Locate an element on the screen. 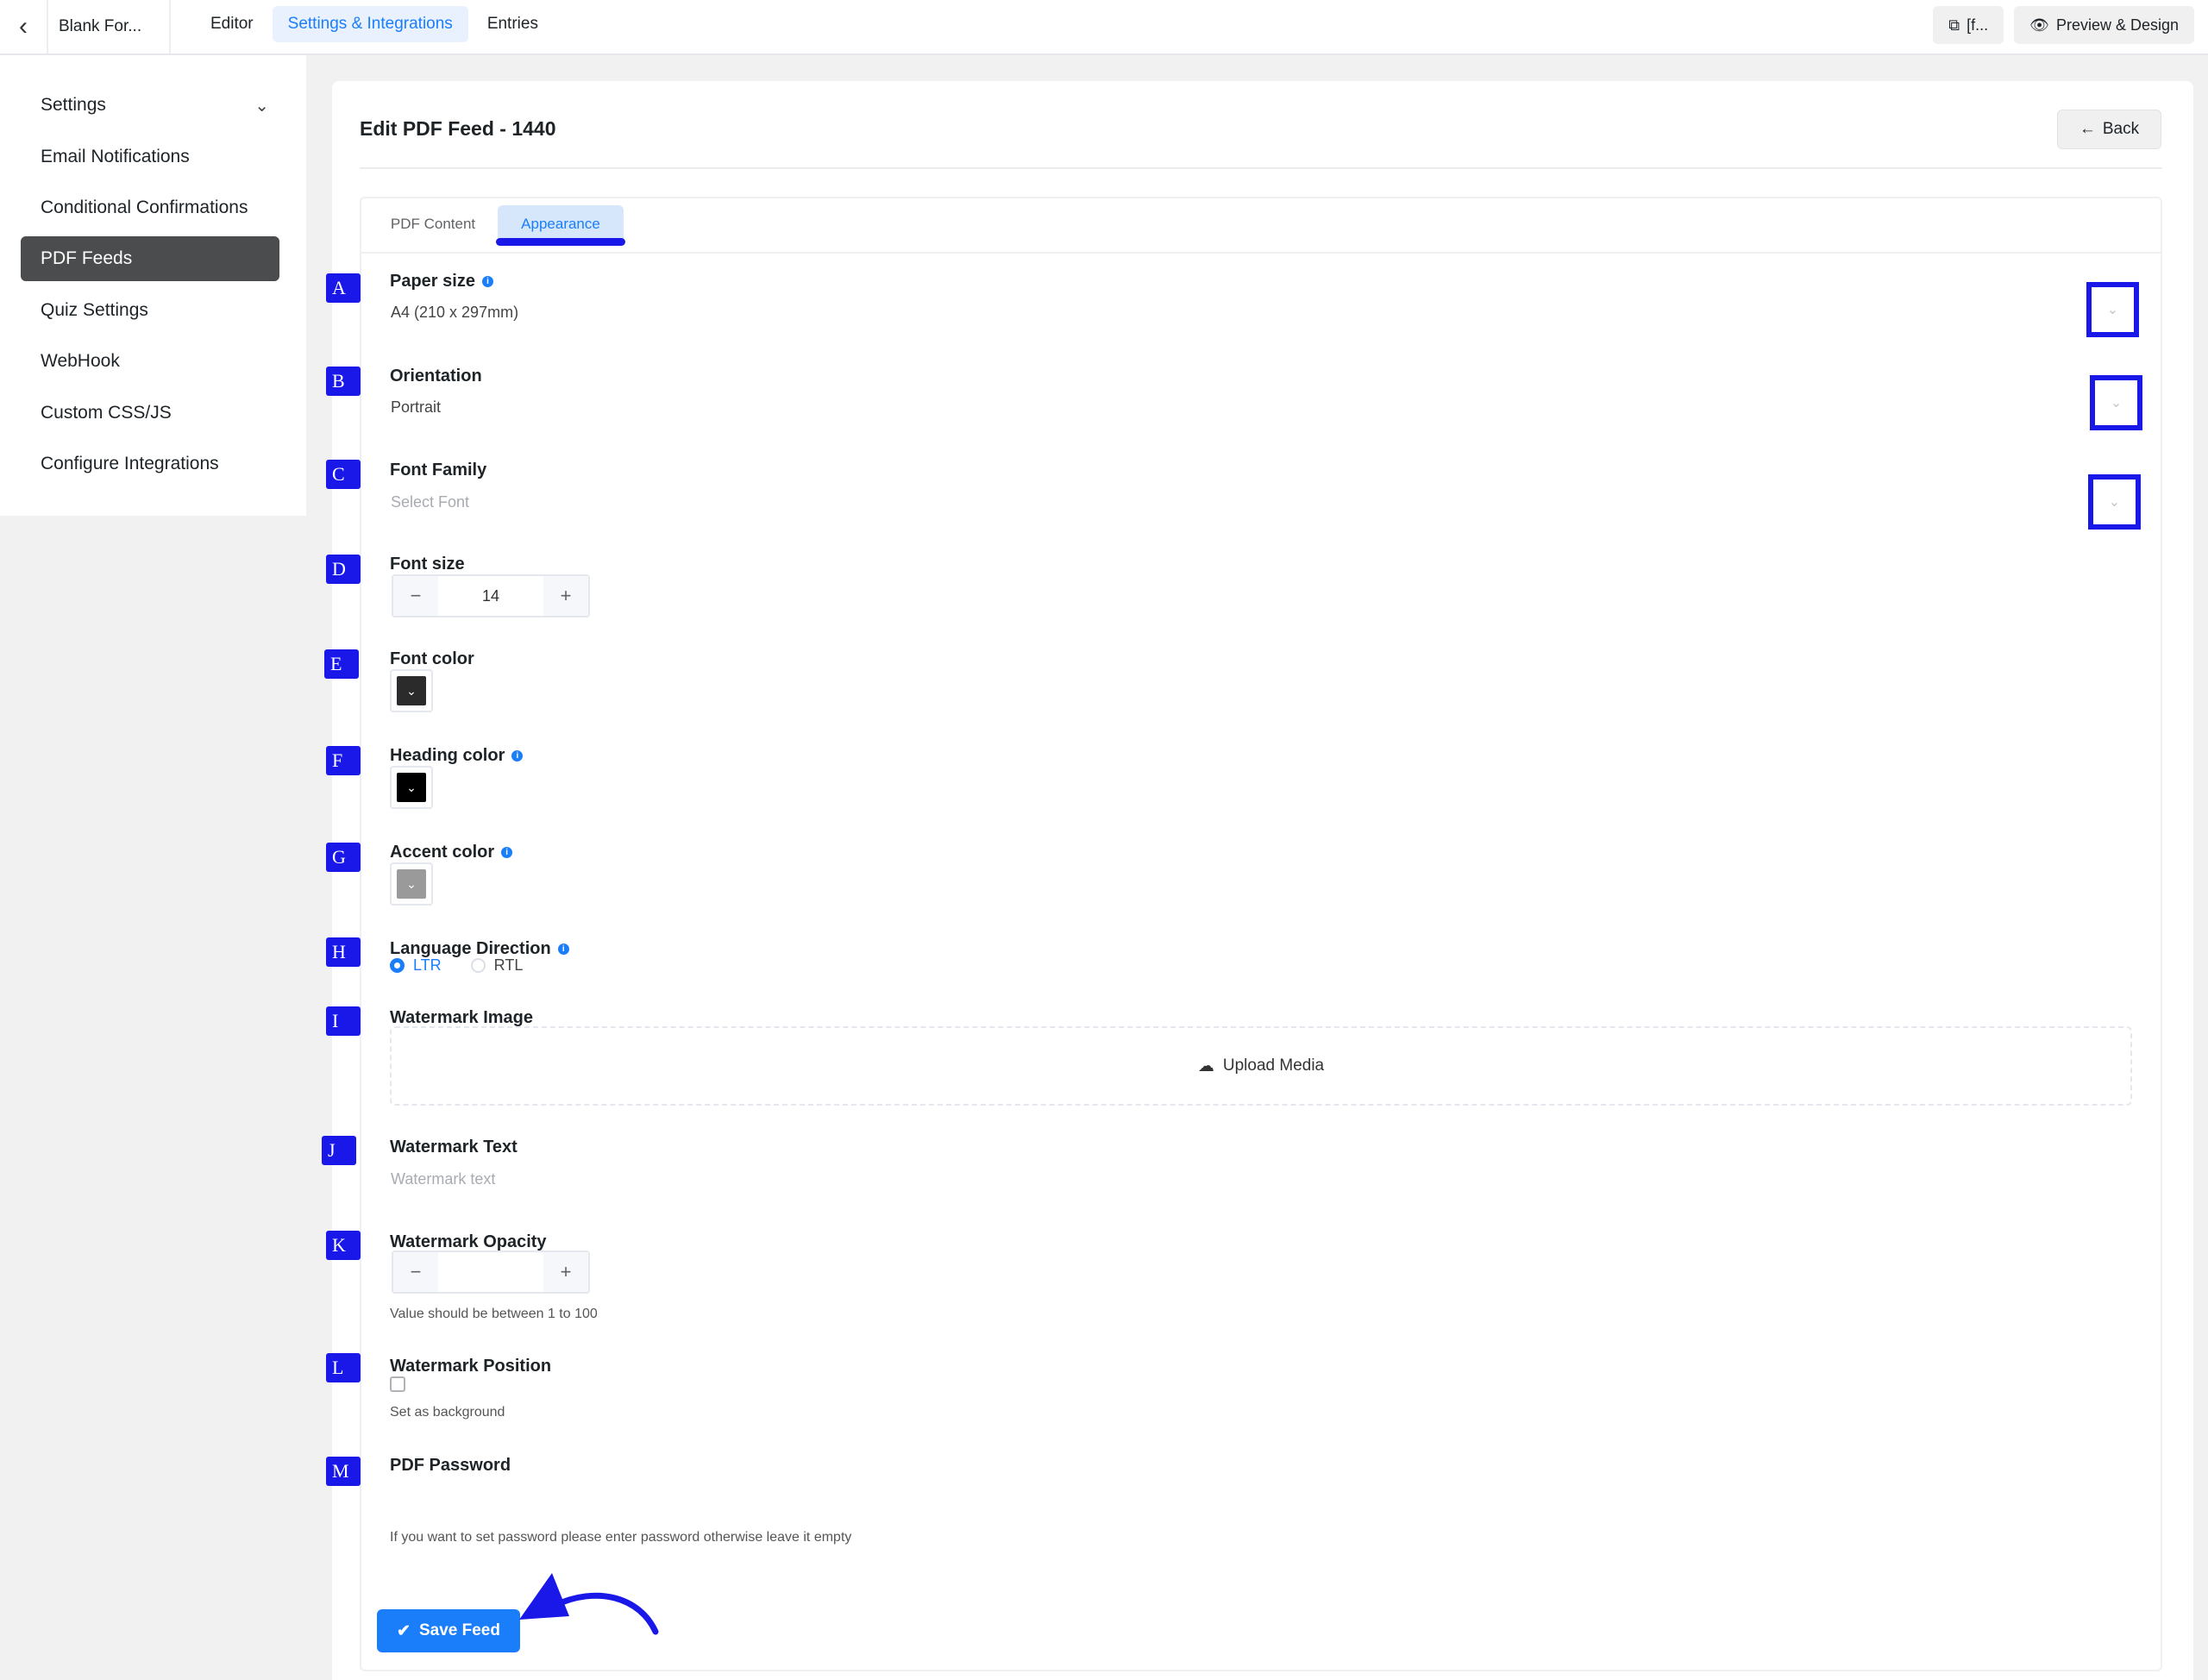 The width and height of the screenshot is (2208, 1680). sidebar-item-settings: Settings ⌄ is located at coordinates (150, 105).